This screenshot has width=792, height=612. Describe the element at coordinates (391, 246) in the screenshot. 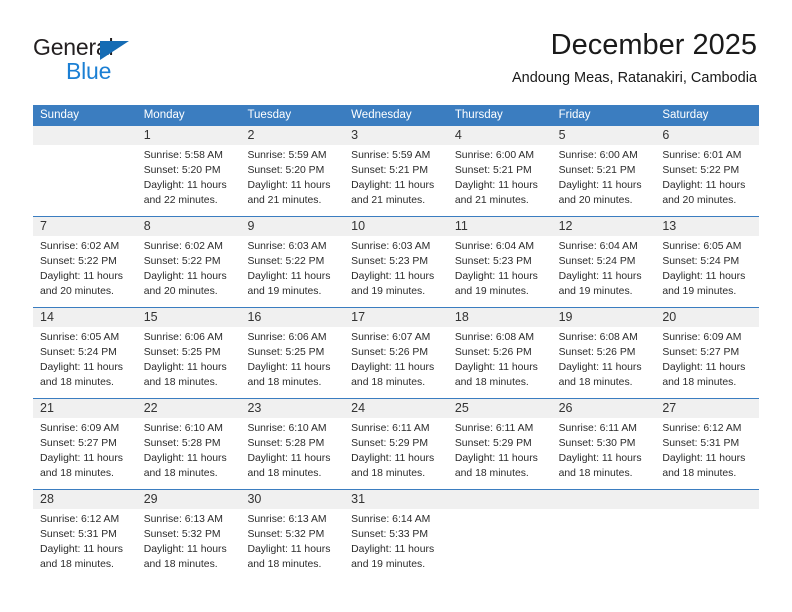

I see `sunrise-text: Sunrise: 6:03 AM` at that location.